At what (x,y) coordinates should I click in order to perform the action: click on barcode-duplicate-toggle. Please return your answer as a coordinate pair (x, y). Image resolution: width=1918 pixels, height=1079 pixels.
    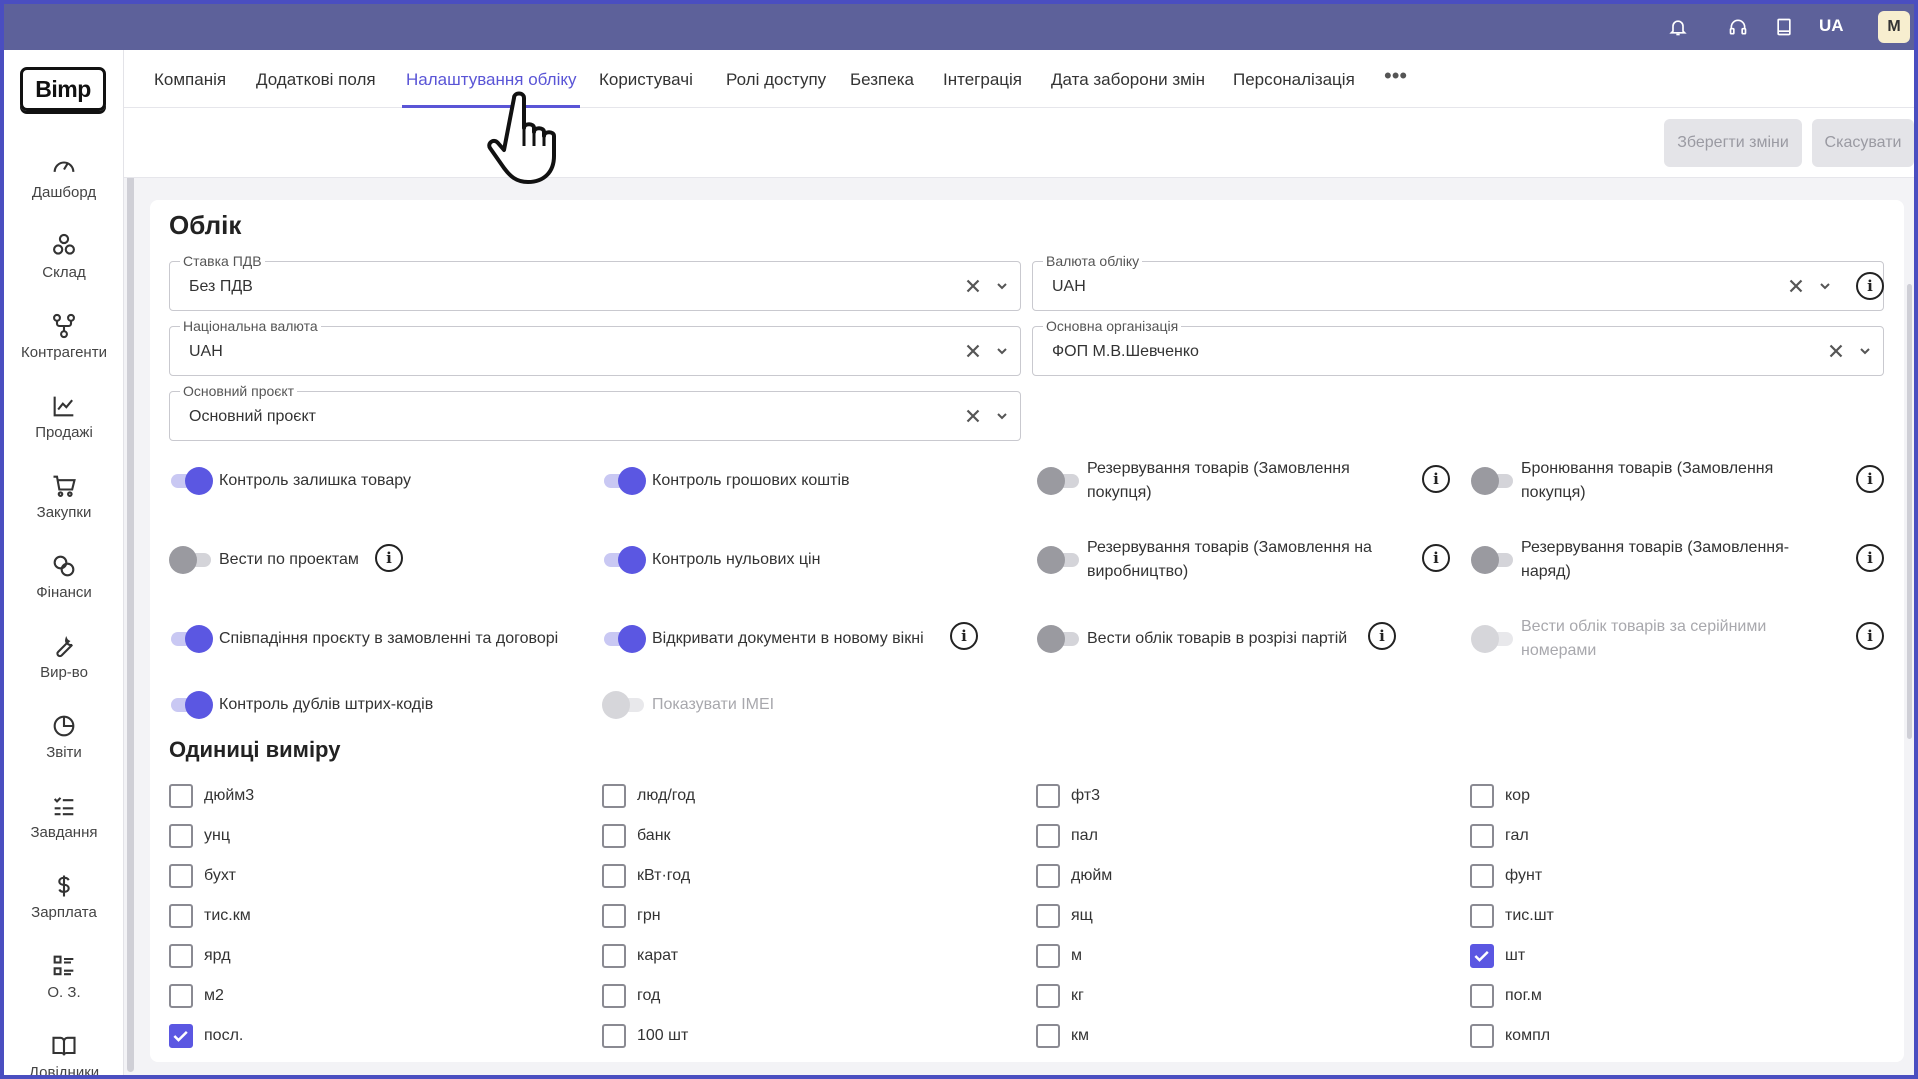
    Looking at the image, I should click on (191, 705).